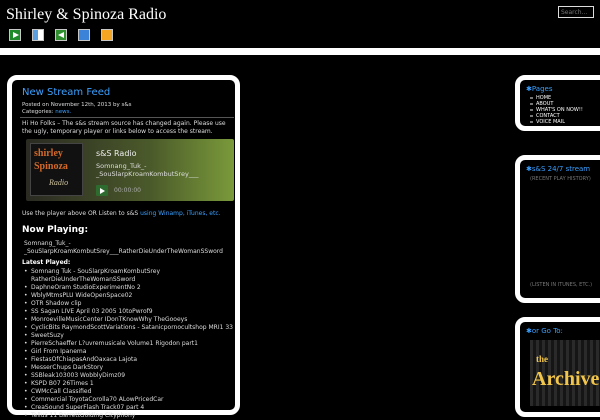 The height and width of the screenshot is (420, 600). Describe the element at coordinates (558, 169) in the screenshot. I see `stream-title: ✱s&S 24/7 stream` at that location.